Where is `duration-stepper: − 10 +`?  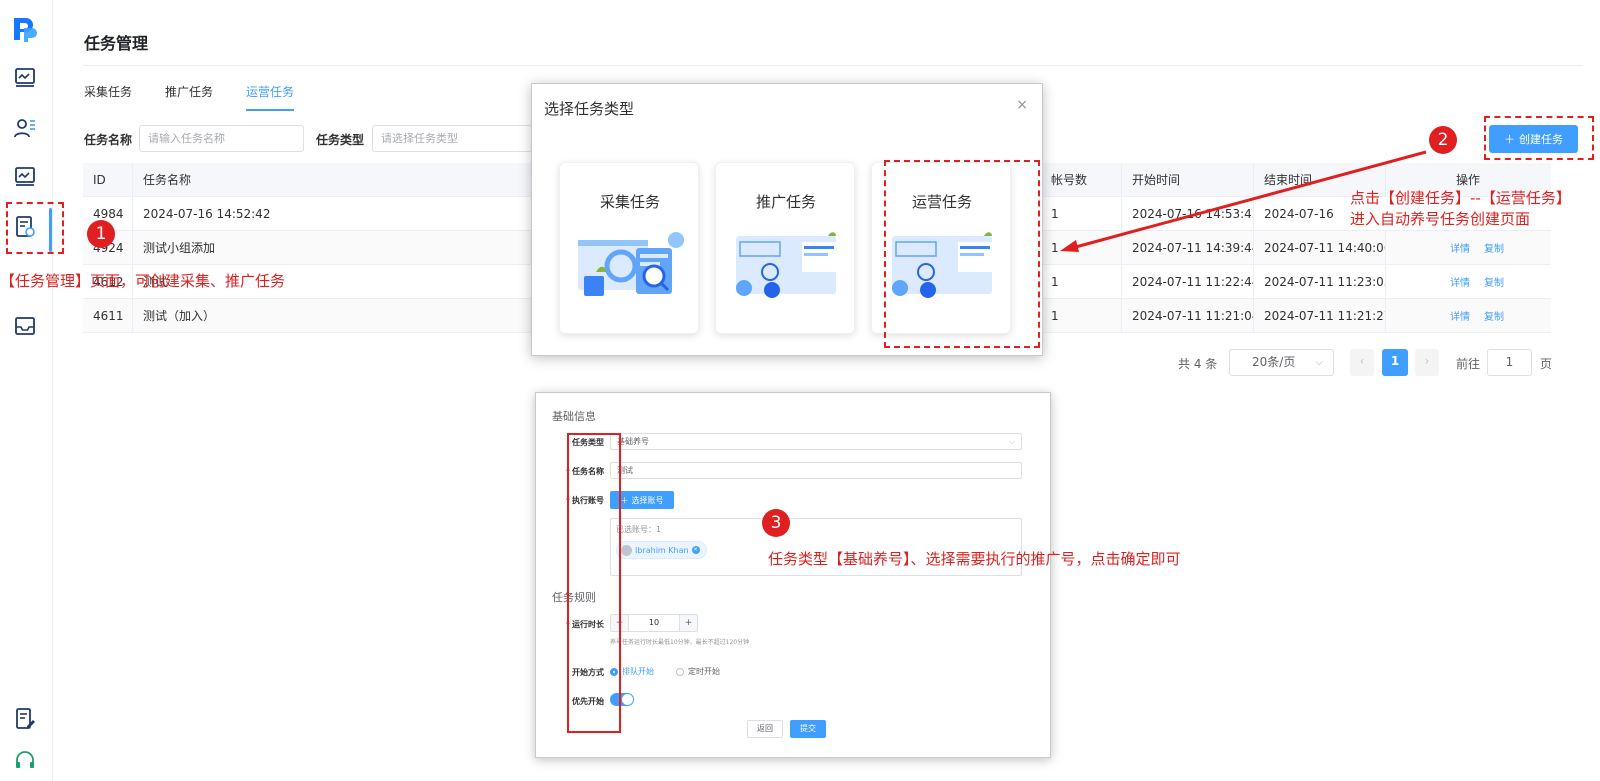
duration-stepper: − 10 + is located at coordinates (654, 623).